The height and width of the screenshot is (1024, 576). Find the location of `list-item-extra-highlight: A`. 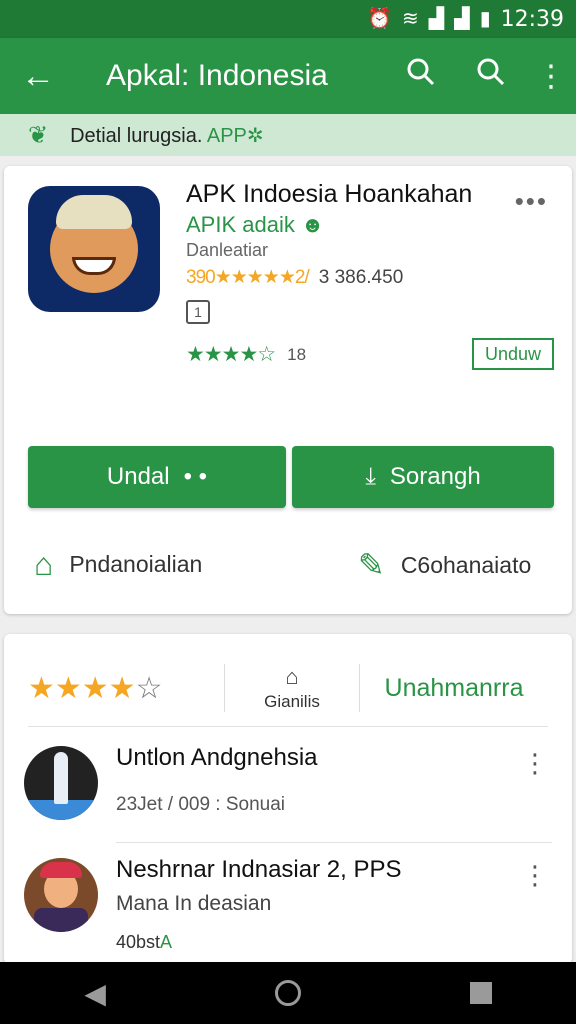

list-item-extra-highlight: A is located at coordinates (166, 942).